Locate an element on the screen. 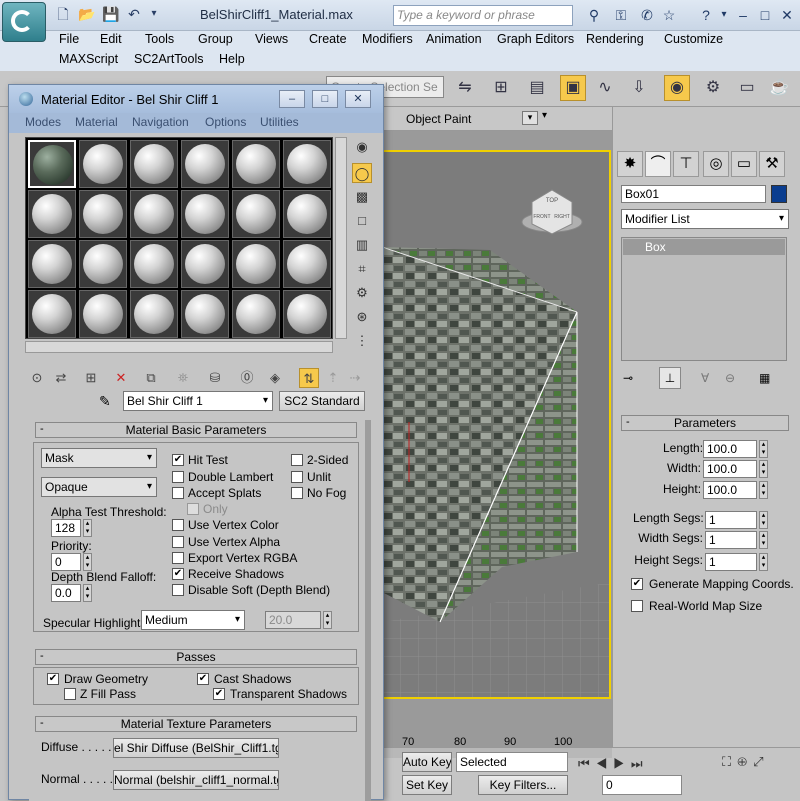 This screenshot has height=801, width=800. length-segs-spinner: ▴ ▾ is located at coordinates (763, 520).